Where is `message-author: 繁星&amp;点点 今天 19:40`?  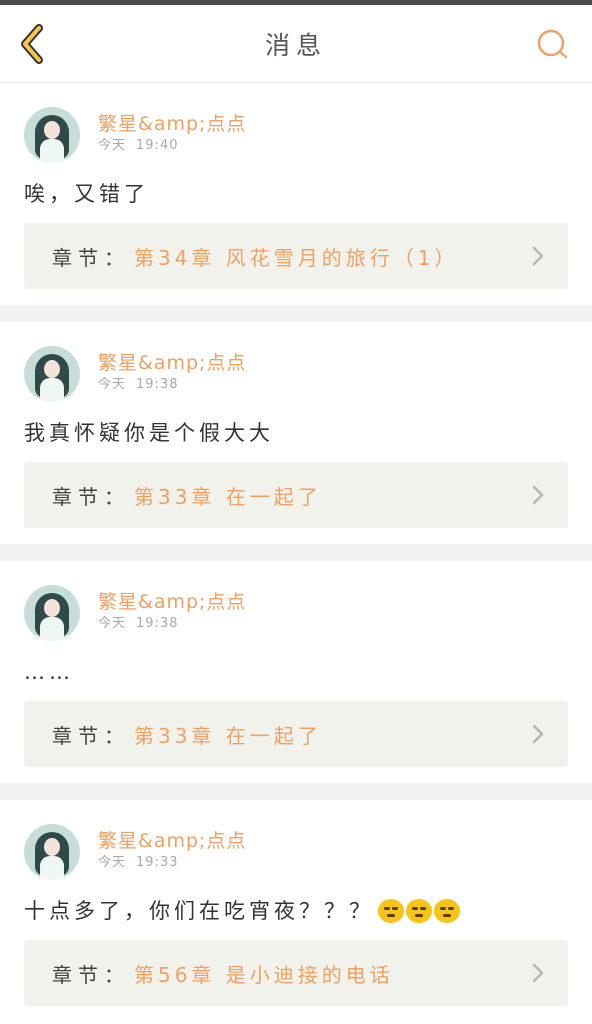
message-author: 繁星&amp;点点 今天 19:40 is located at coordinates (296, 136).